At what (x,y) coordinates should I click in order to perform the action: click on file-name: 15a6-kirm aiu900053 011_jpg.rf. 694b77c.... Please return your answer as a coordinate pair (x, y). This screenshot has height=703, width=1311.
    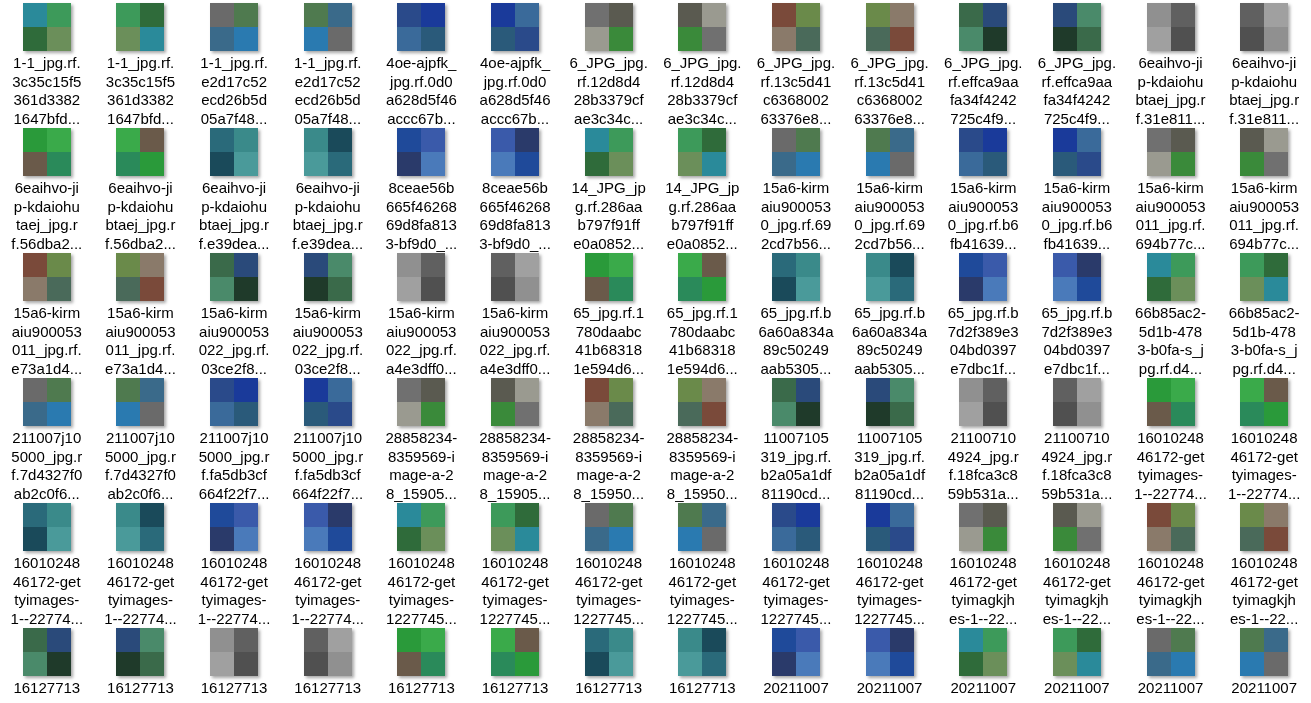
    Looking at the image, I should click on (1170, 216).